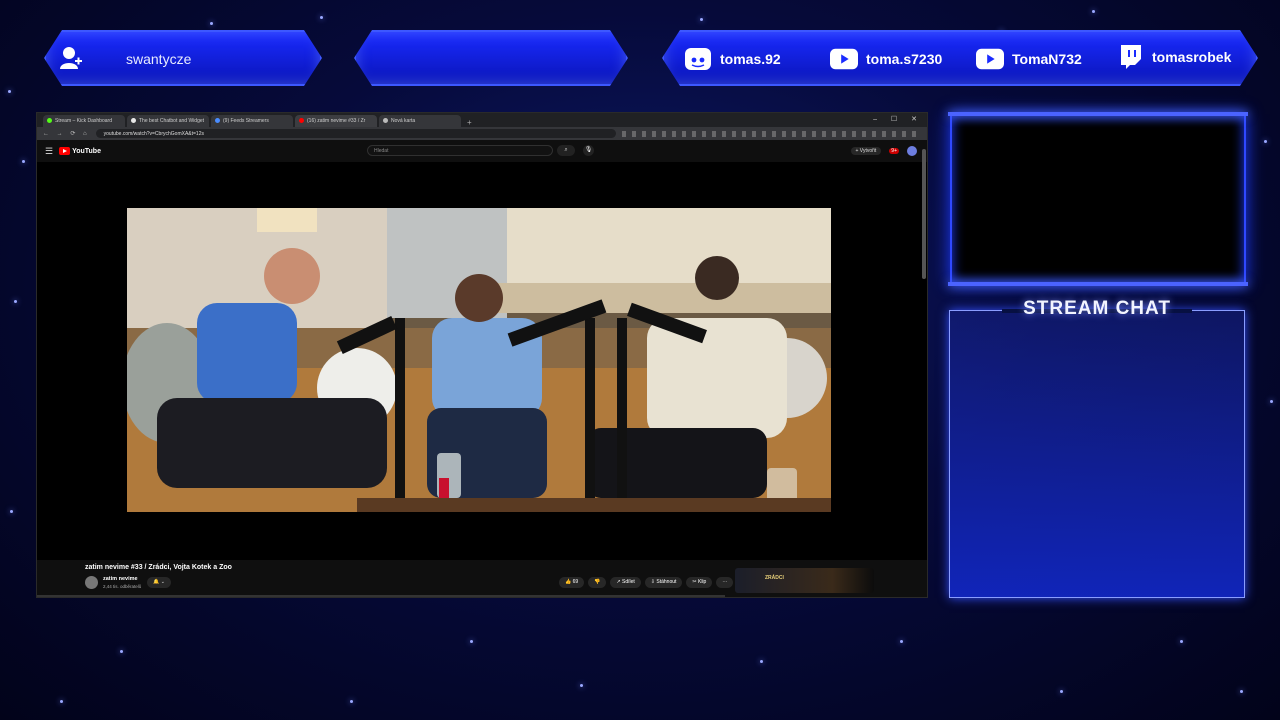  I want to click on tab-label: Nová karta, so click(403, 121).